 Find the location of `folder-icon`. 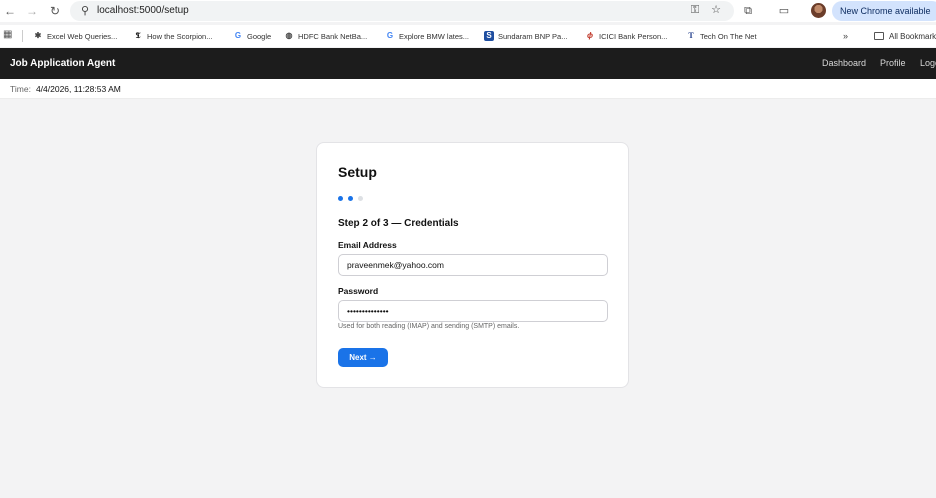

folder-icon is located at coordinates (879, 36).